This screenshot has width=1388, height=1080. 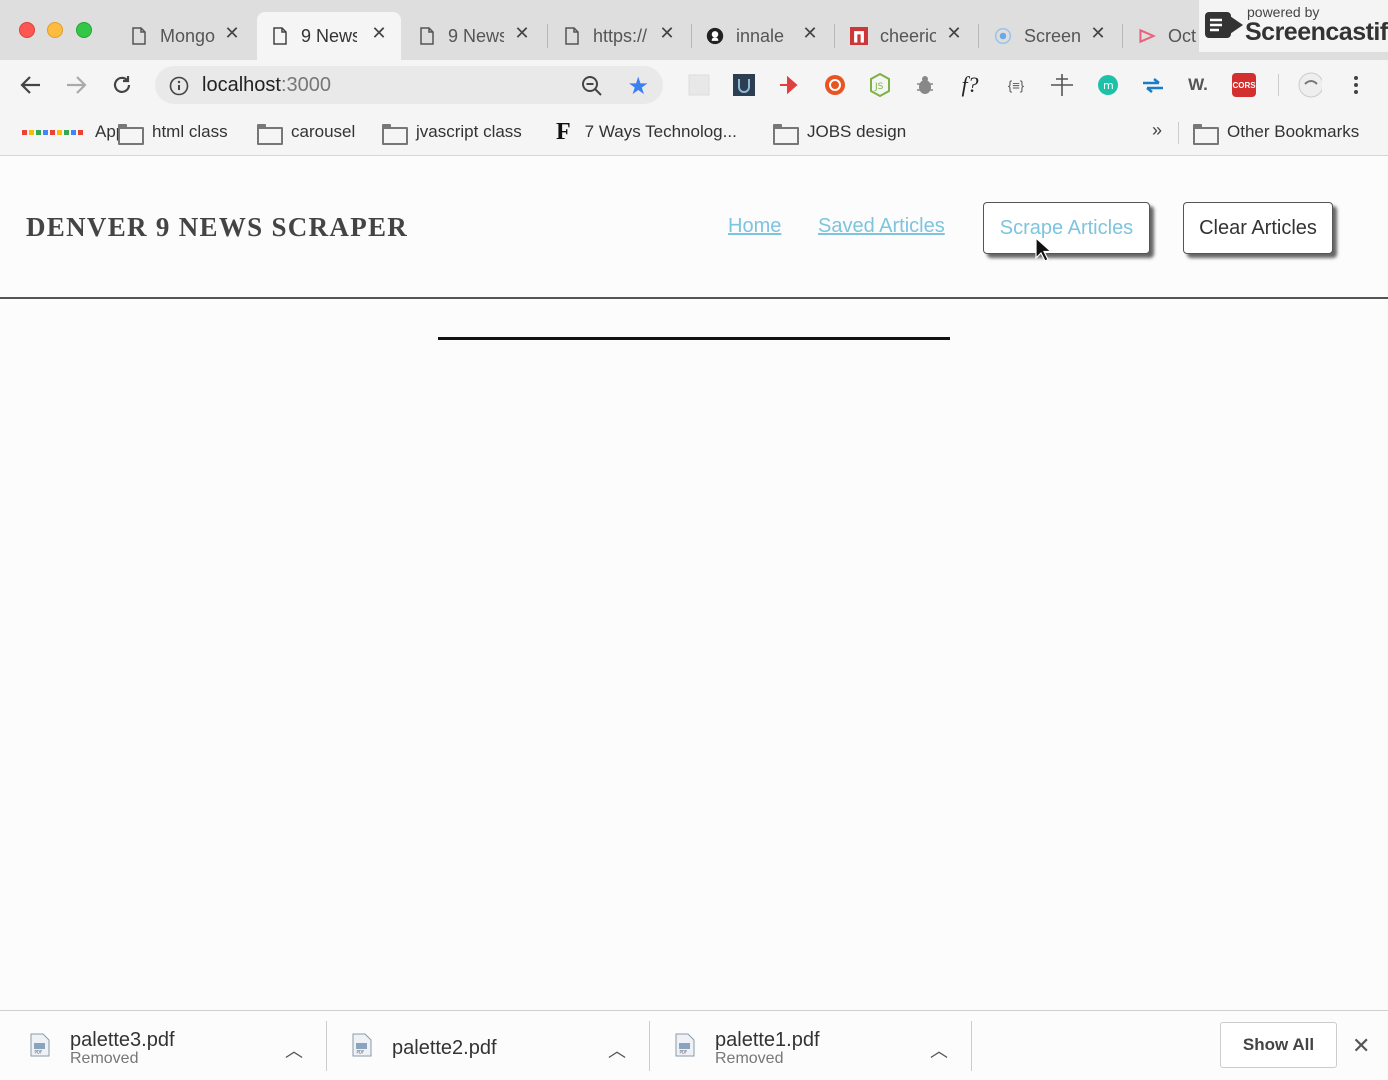 What do you see at coordinates (409, 85) in the screenshot?
I see `address-bar: localhost:3000 ★` at bounding box center [409, 85].